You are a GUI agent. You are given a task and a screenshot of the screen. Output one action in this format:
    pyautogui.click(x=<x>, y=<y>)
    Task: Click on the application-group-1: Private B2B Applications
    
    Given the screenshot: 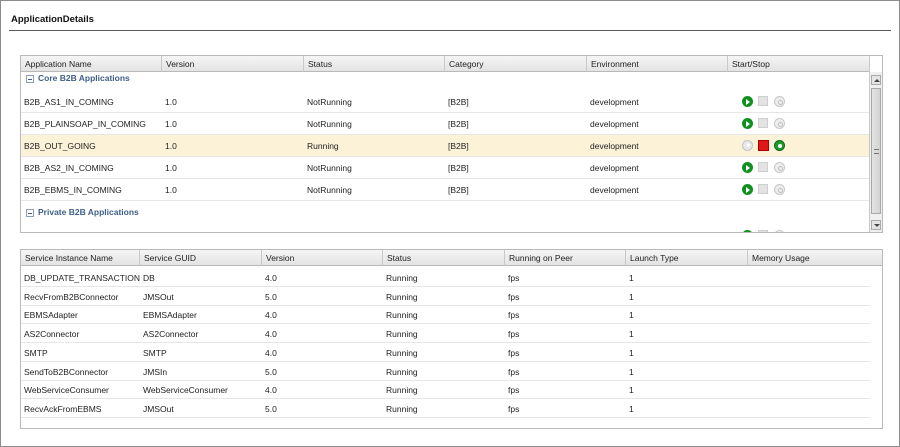 What is the action you would take?
    pyautogui.click(x=445, y=213)
    